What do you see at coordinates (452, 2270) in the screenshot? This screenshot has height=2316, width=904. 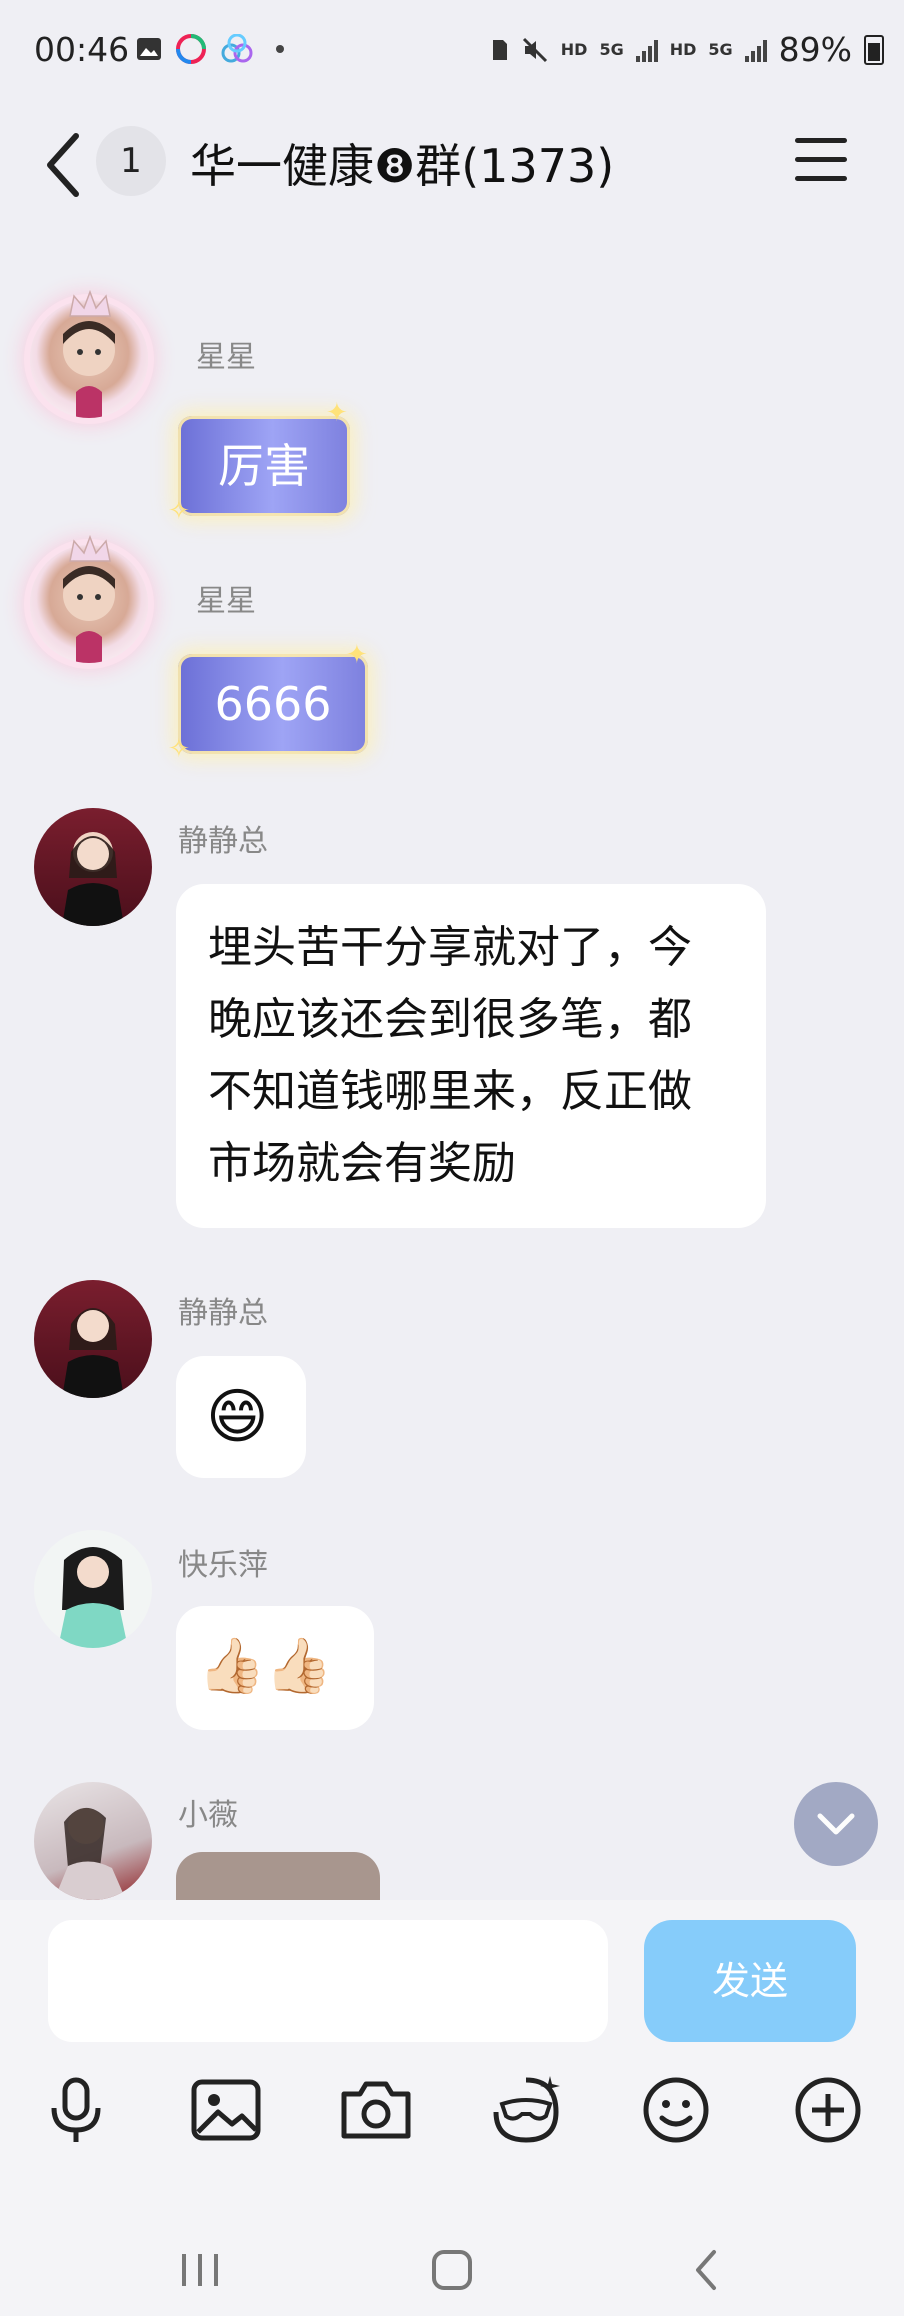 I see `home-icon` at bounding box center [452, 2270].